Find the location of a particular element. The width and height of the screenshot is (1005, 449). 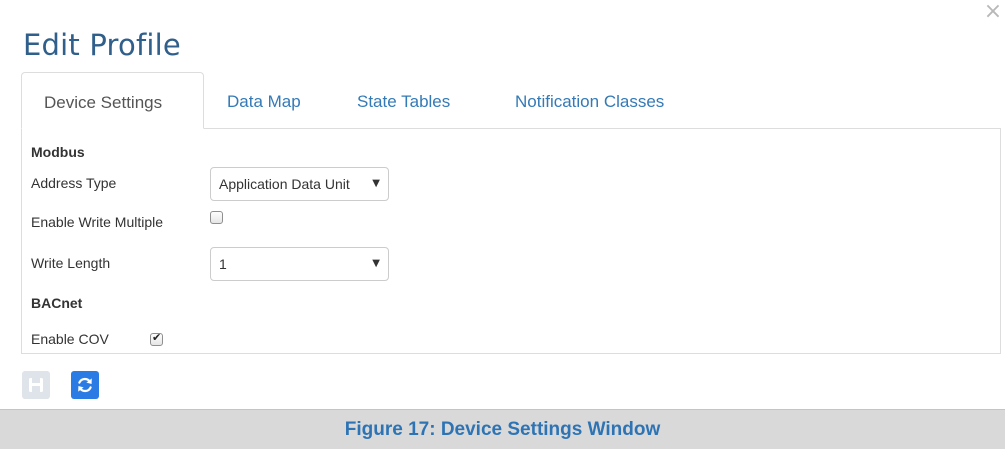

floppy-disk-icon is located at coordinates (36, 385).